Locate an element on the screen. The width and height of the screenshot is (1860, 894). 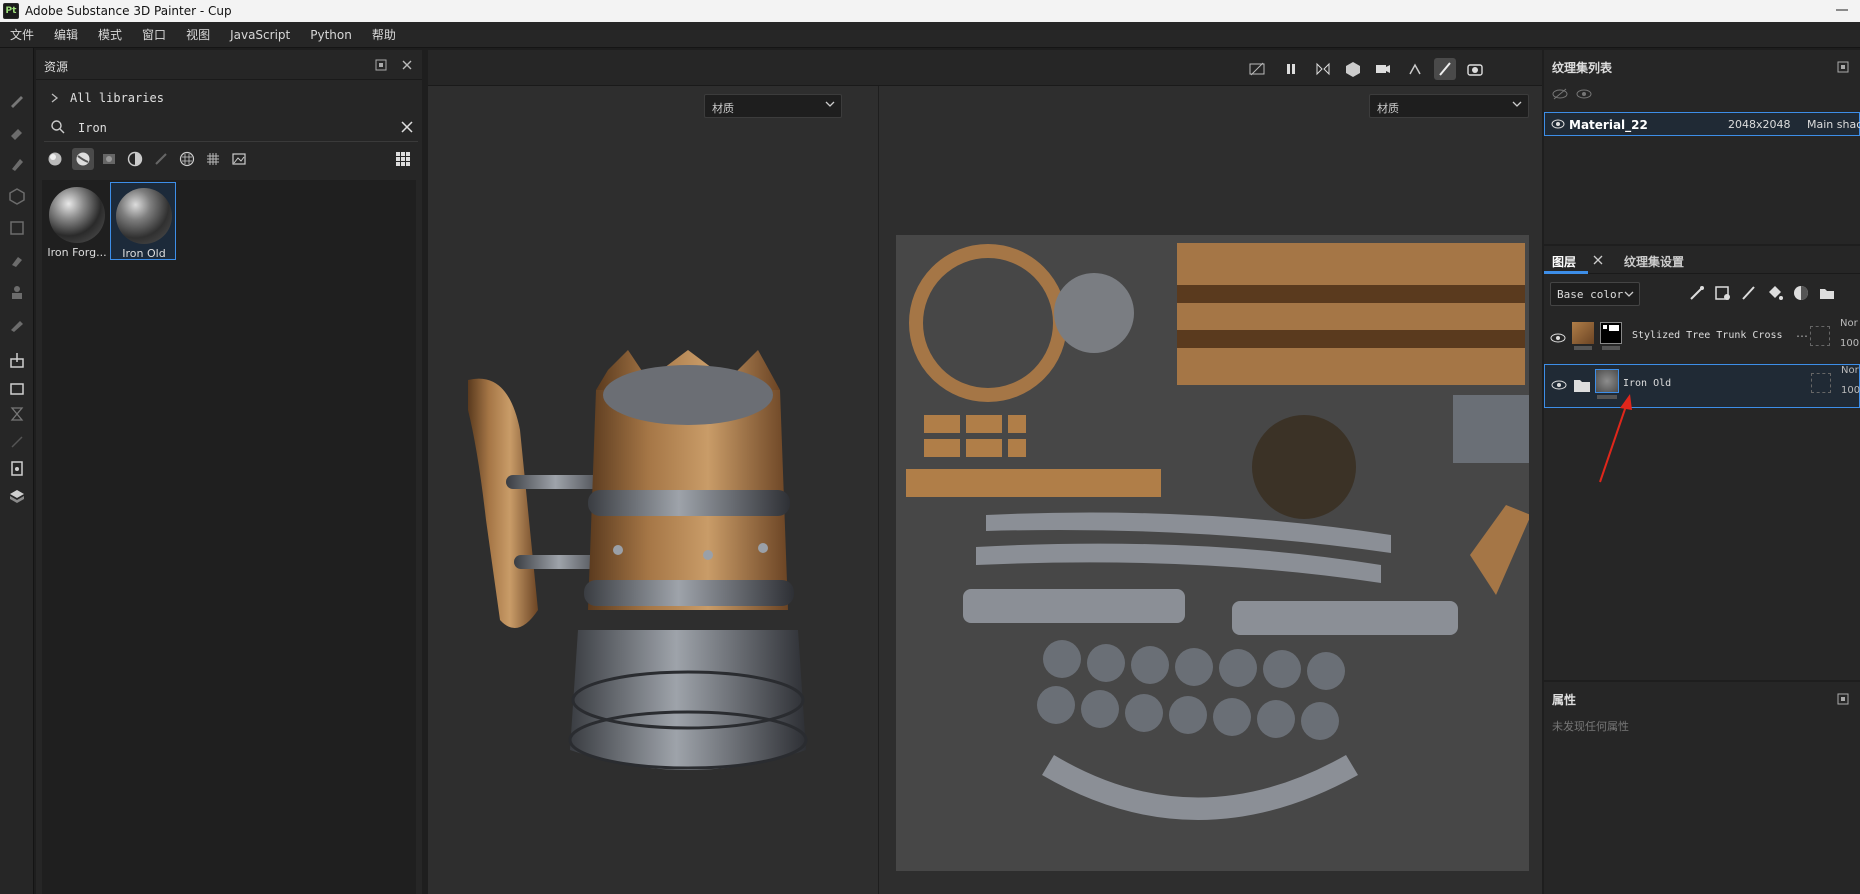
texture-set-size: 2048x2048 is located at coordinates (1759, 124).